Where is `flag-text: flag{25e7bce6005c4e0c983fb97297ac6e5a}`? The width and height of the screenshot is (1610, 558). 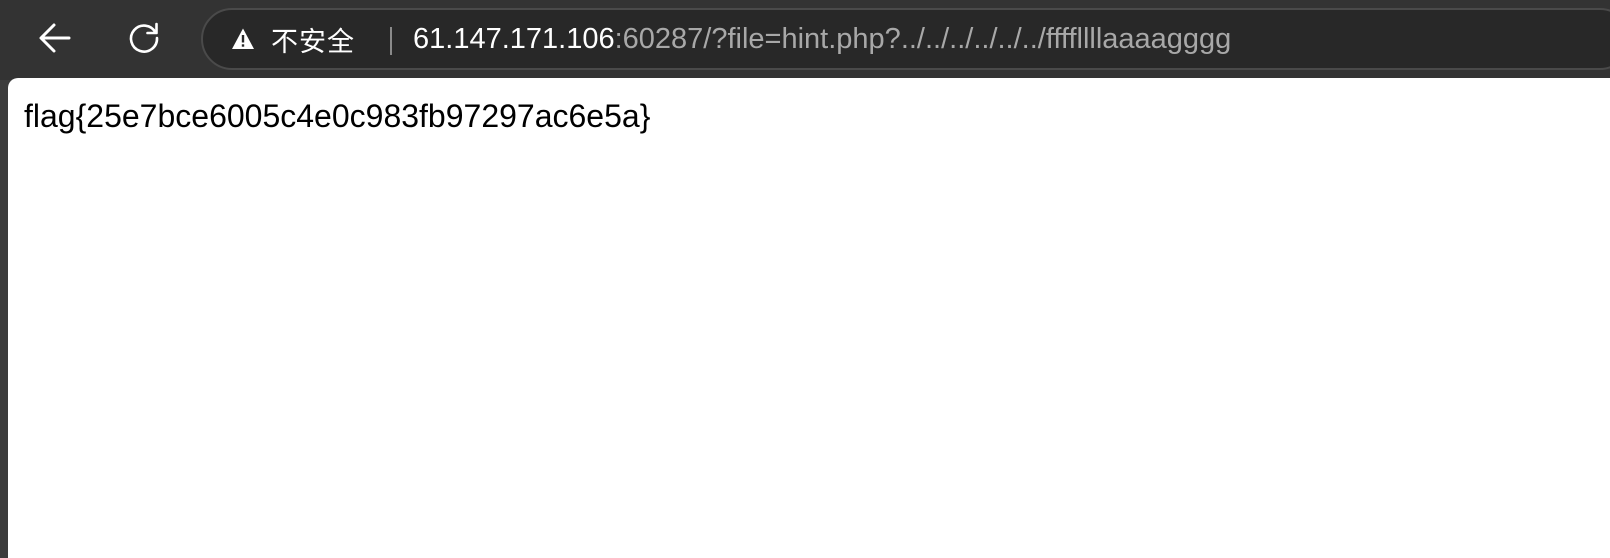 flag-text: flag{25e7bce6005c4e0c983fb97297ac6e5a} is located at coordinates (337, 116).